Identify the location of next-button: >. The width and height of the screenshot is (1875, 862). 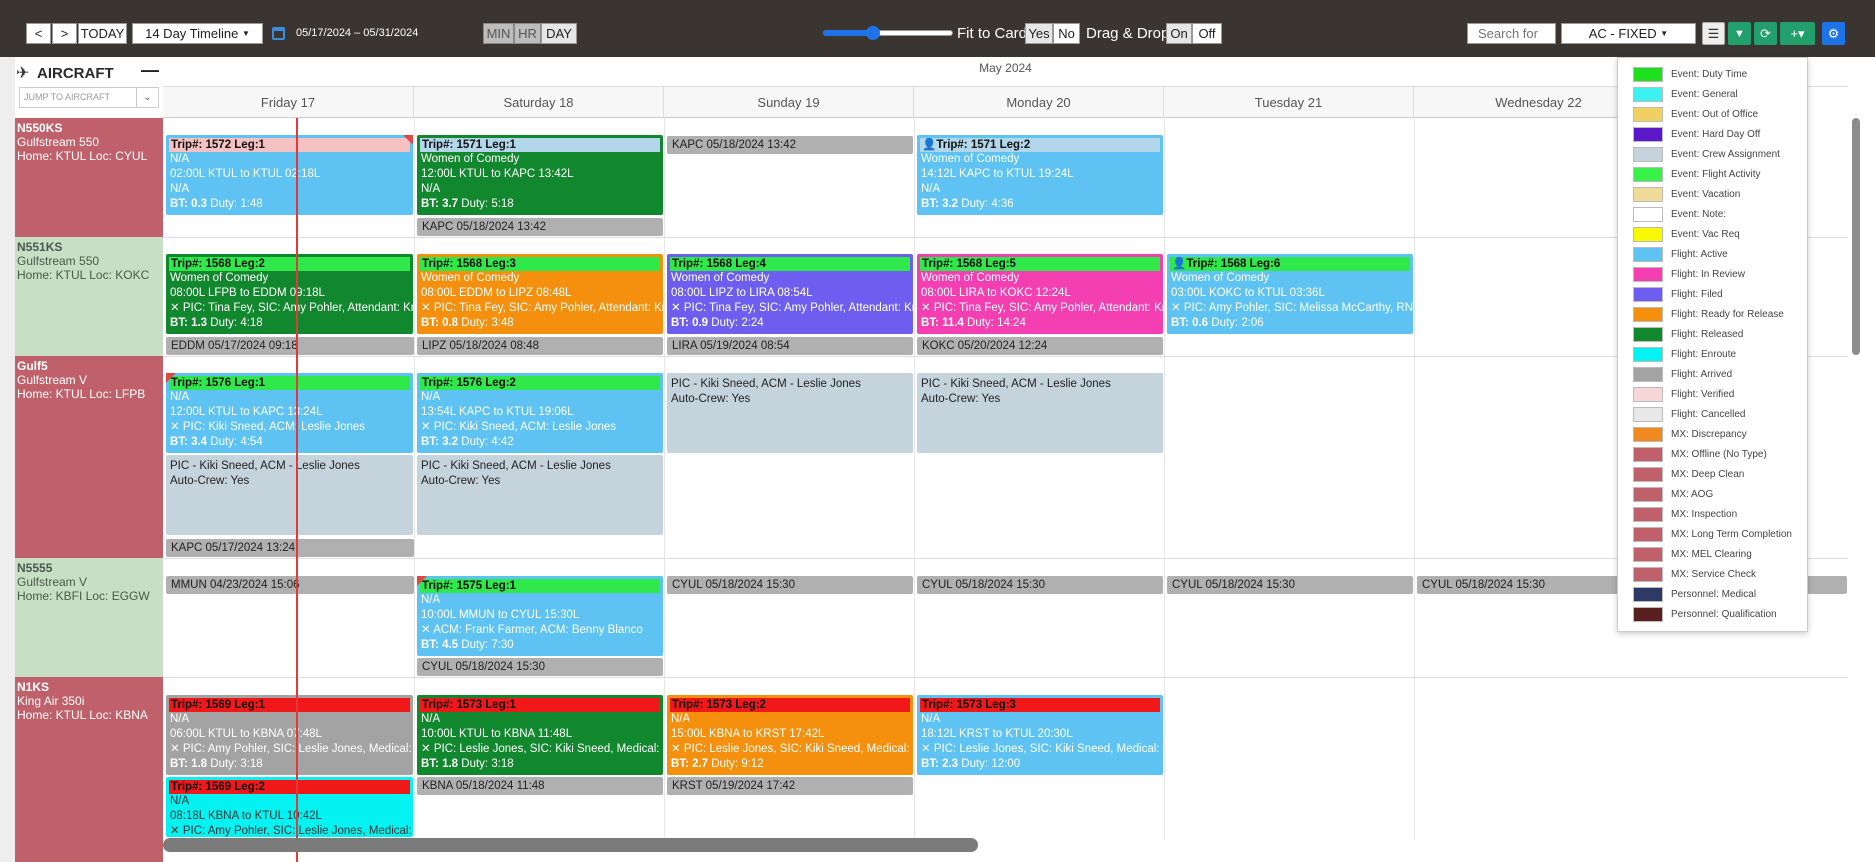
(64, 33).